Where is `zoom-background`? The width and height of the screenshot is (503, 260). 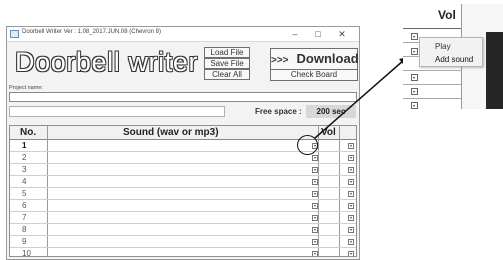
zoom-background is located at coordinates (494, 70).